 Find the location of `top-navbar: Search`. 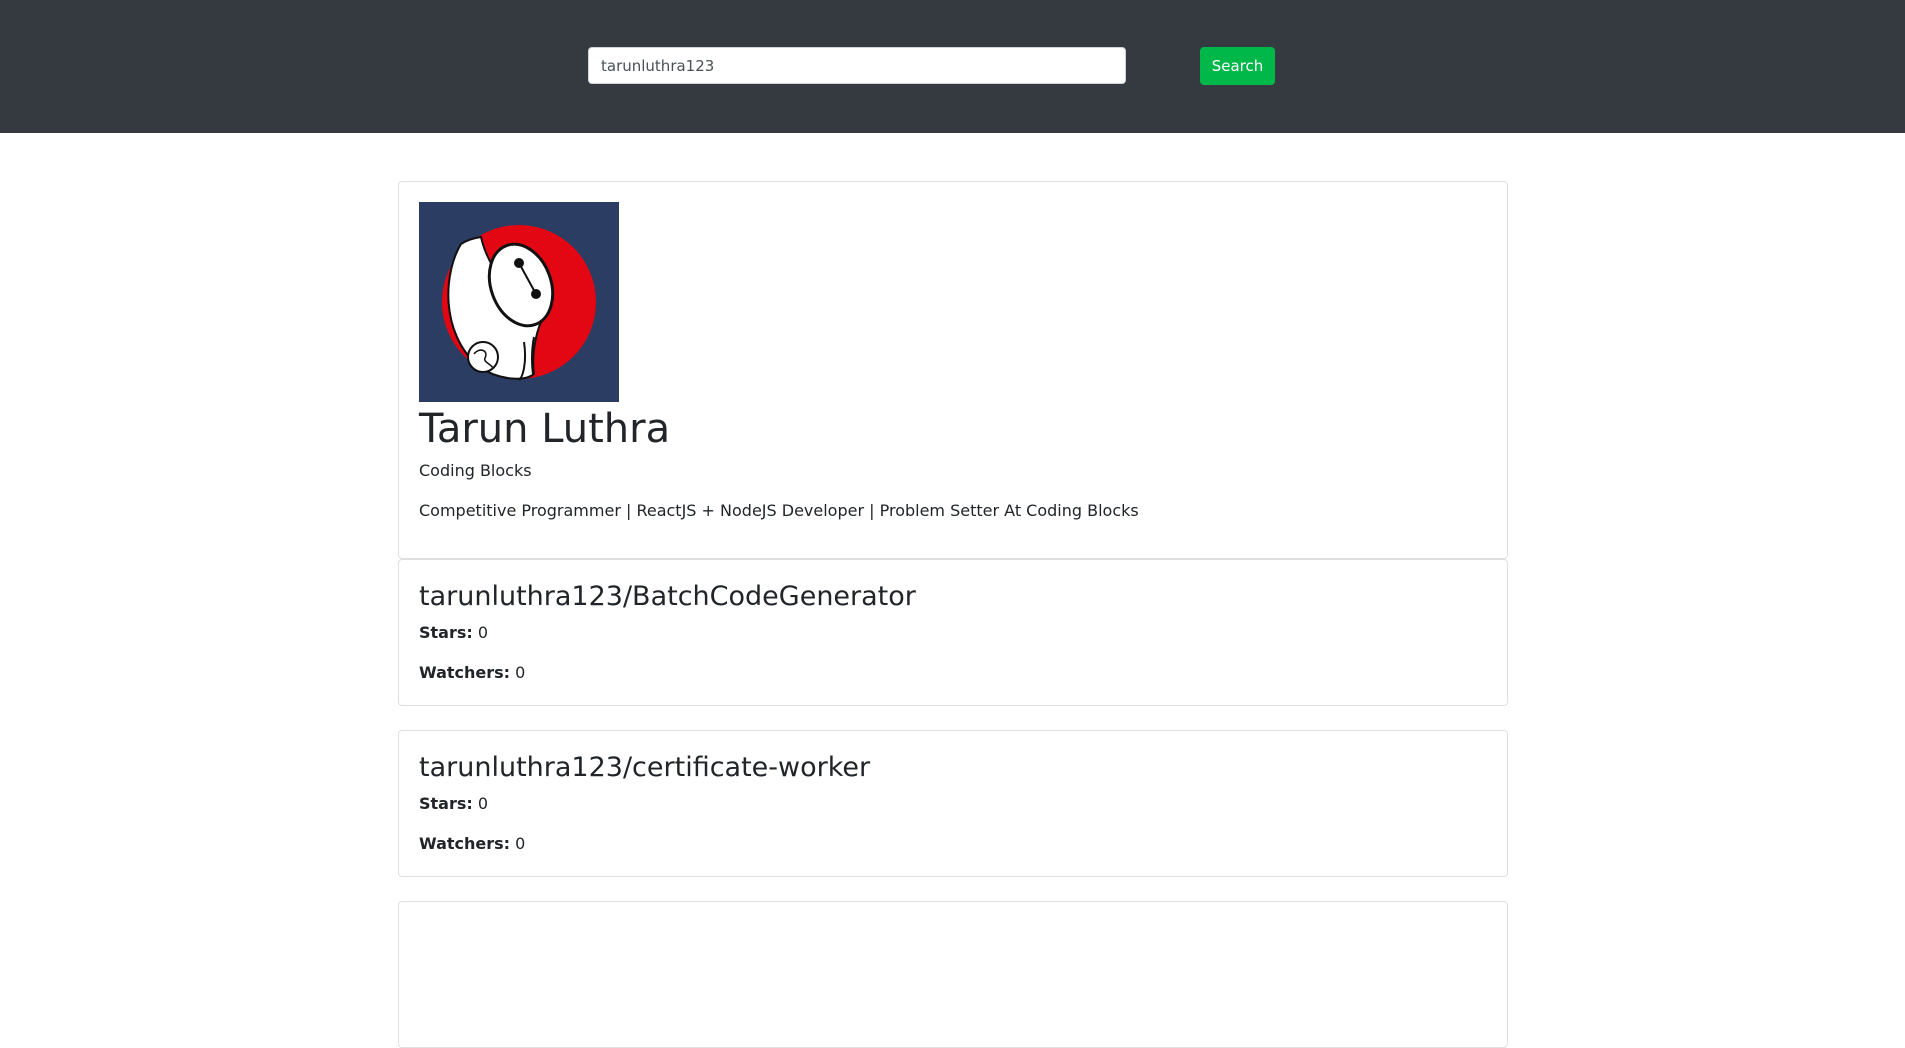

top-navbar: Search is located at coordinates (952, 66).